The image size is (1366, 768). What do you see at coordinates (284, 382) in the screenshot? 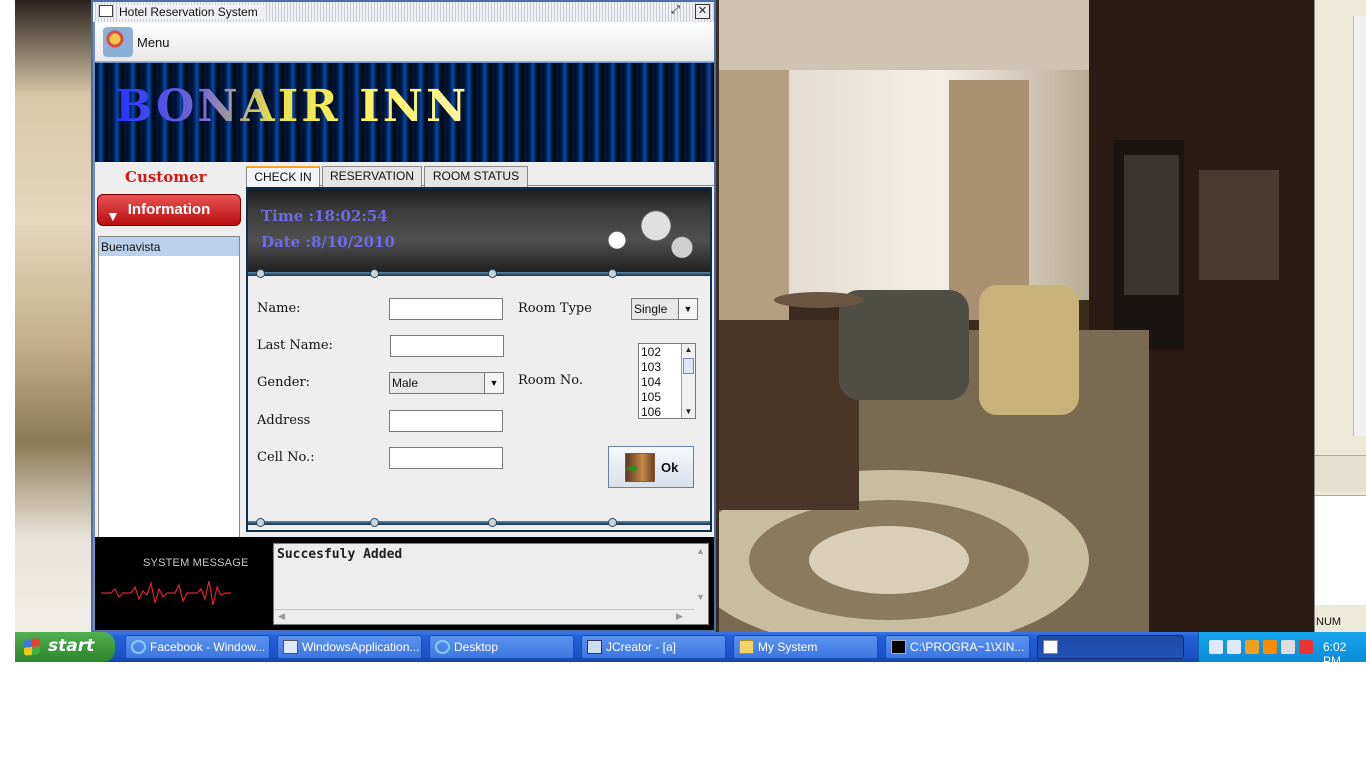
I see `gender-label: Gender:` at bounding box center [284, 382].